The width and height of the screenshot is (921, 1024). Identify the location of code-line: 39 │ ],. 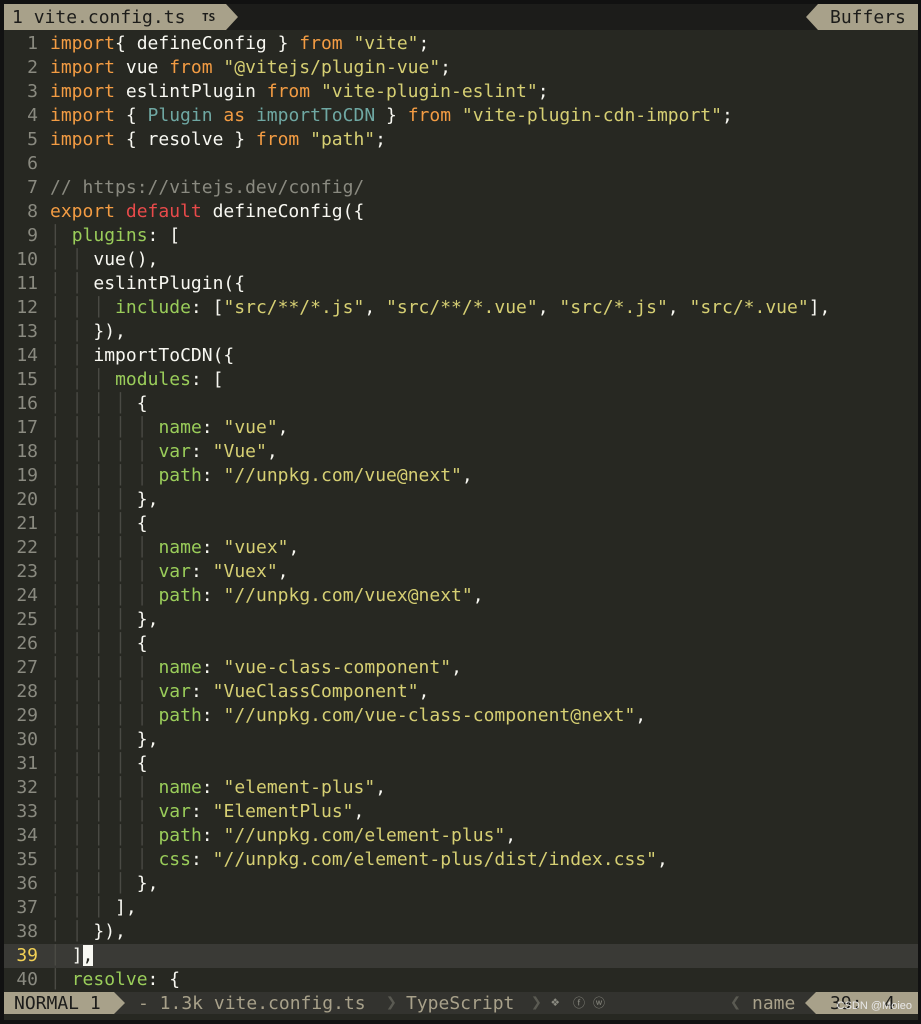
(461, 956).